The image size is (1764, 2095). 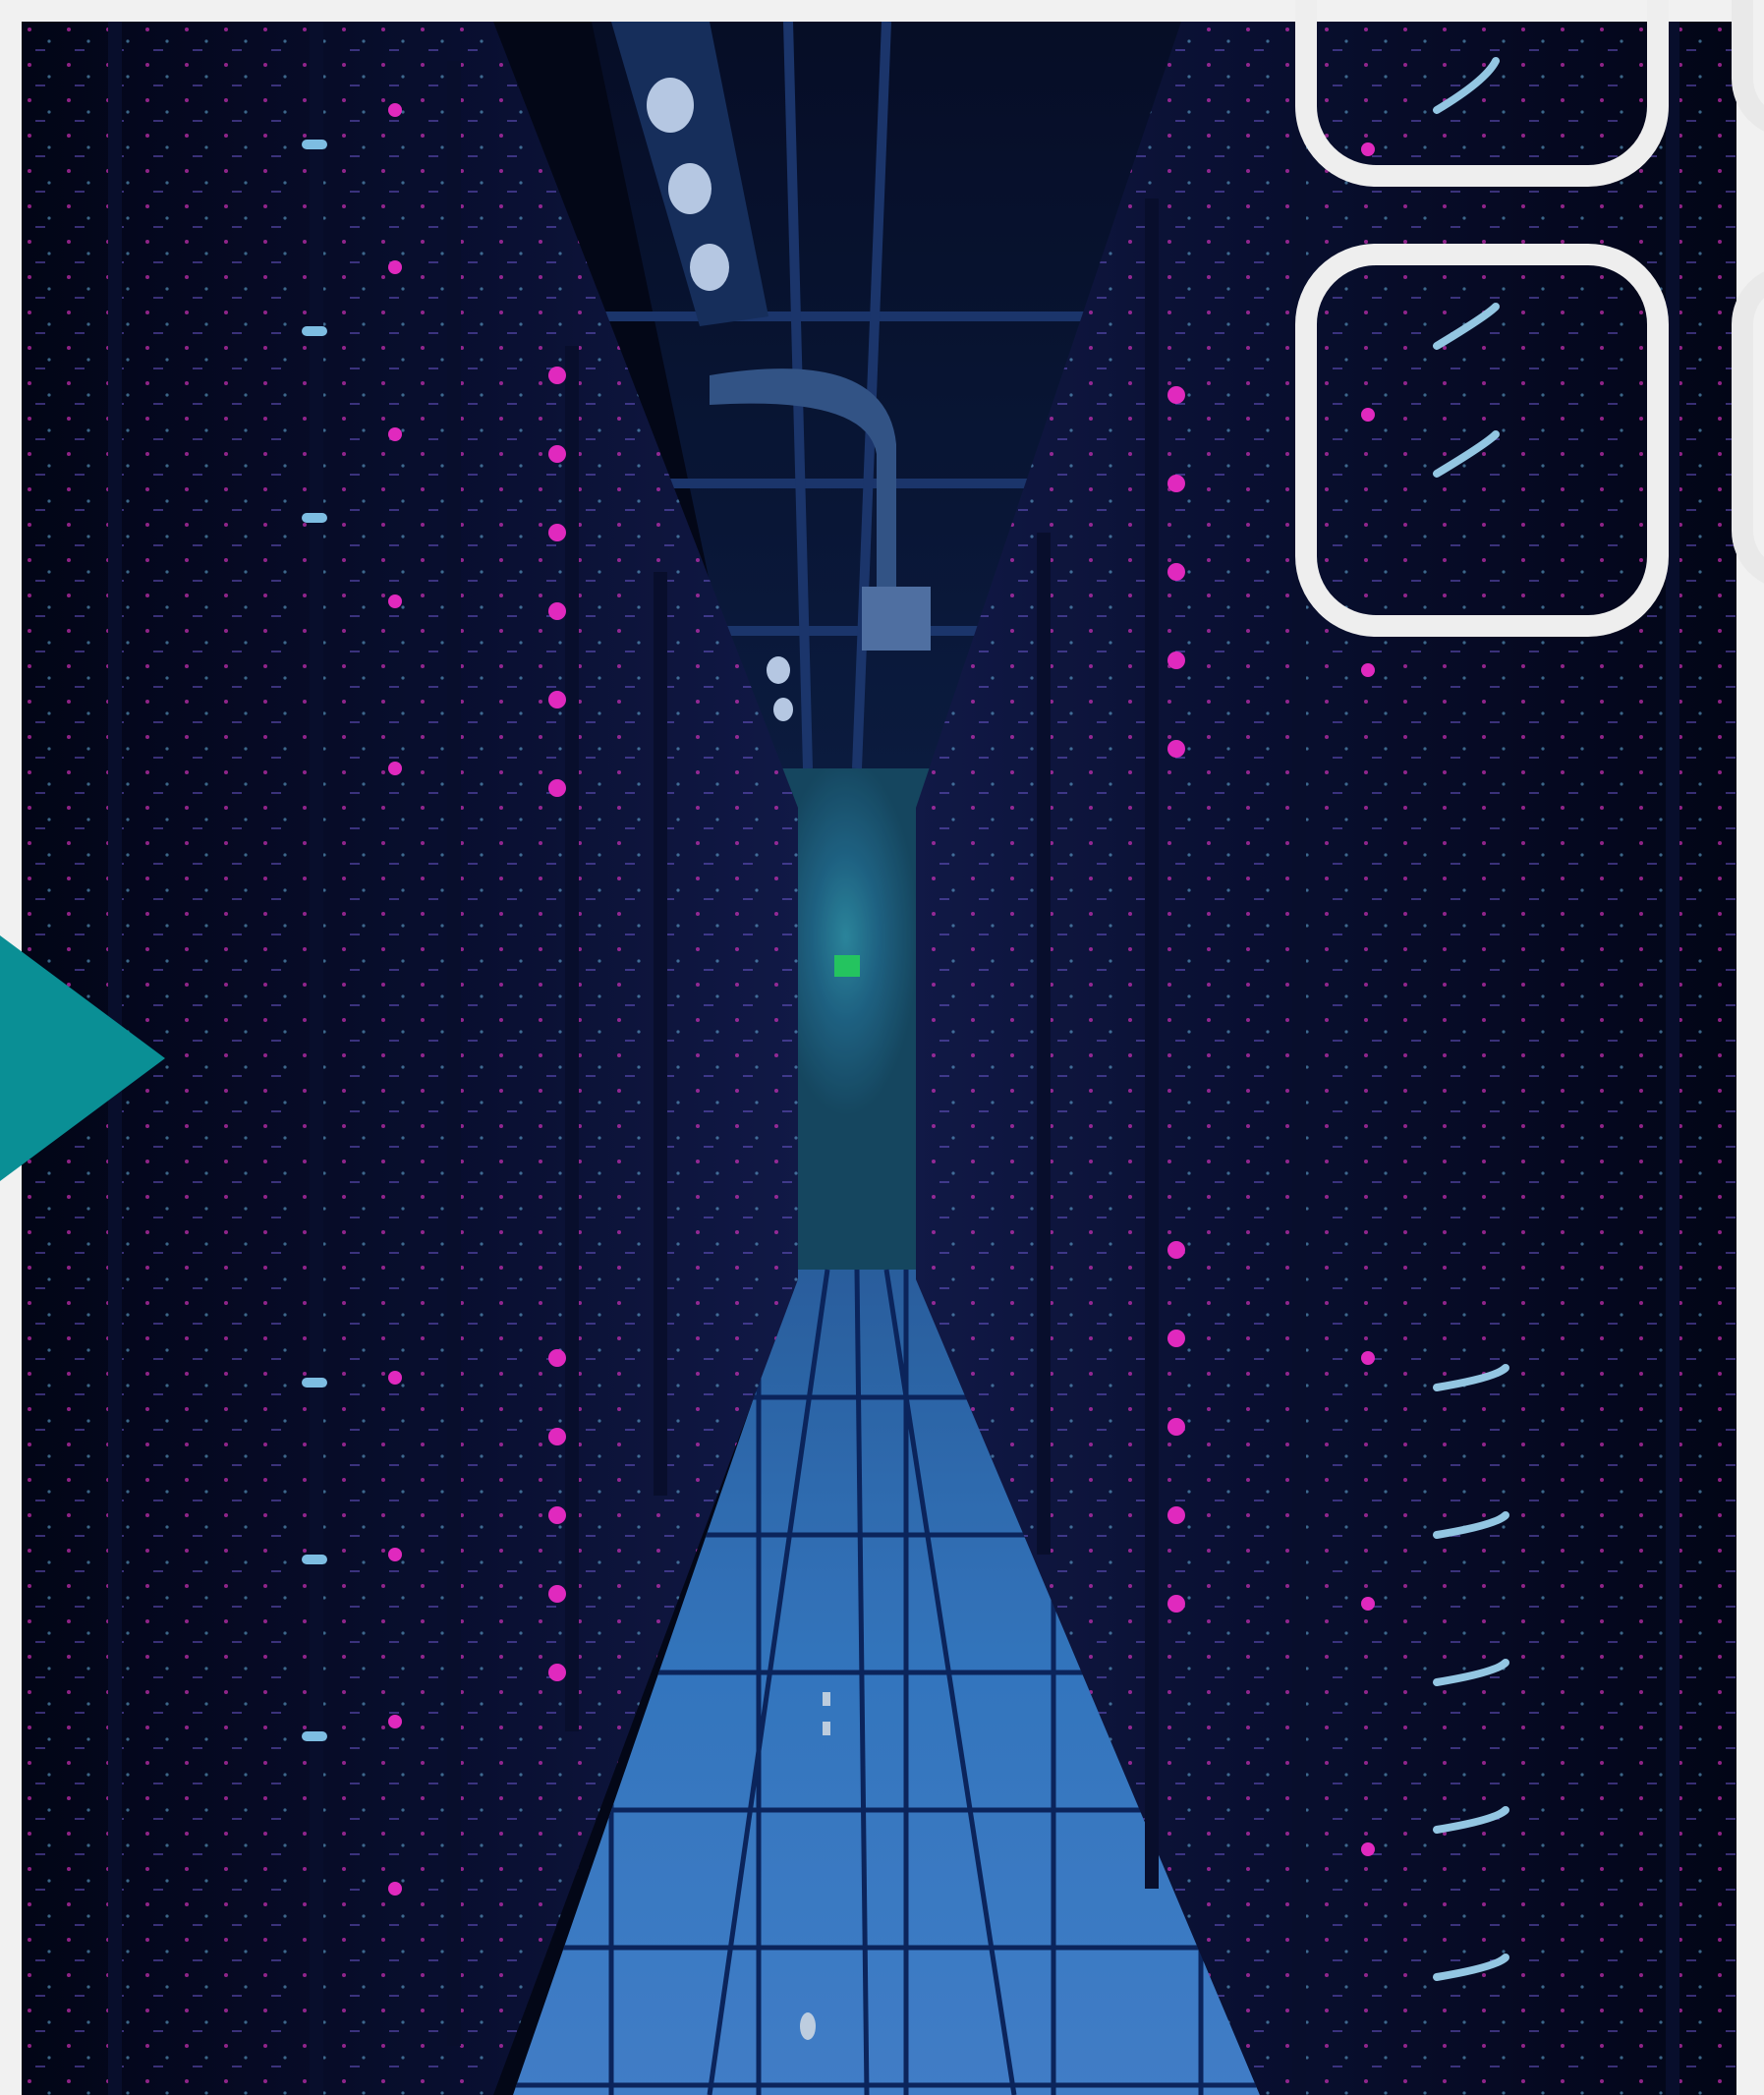 I want to click on play-arrow-icon, so click(x=82, y=1058).